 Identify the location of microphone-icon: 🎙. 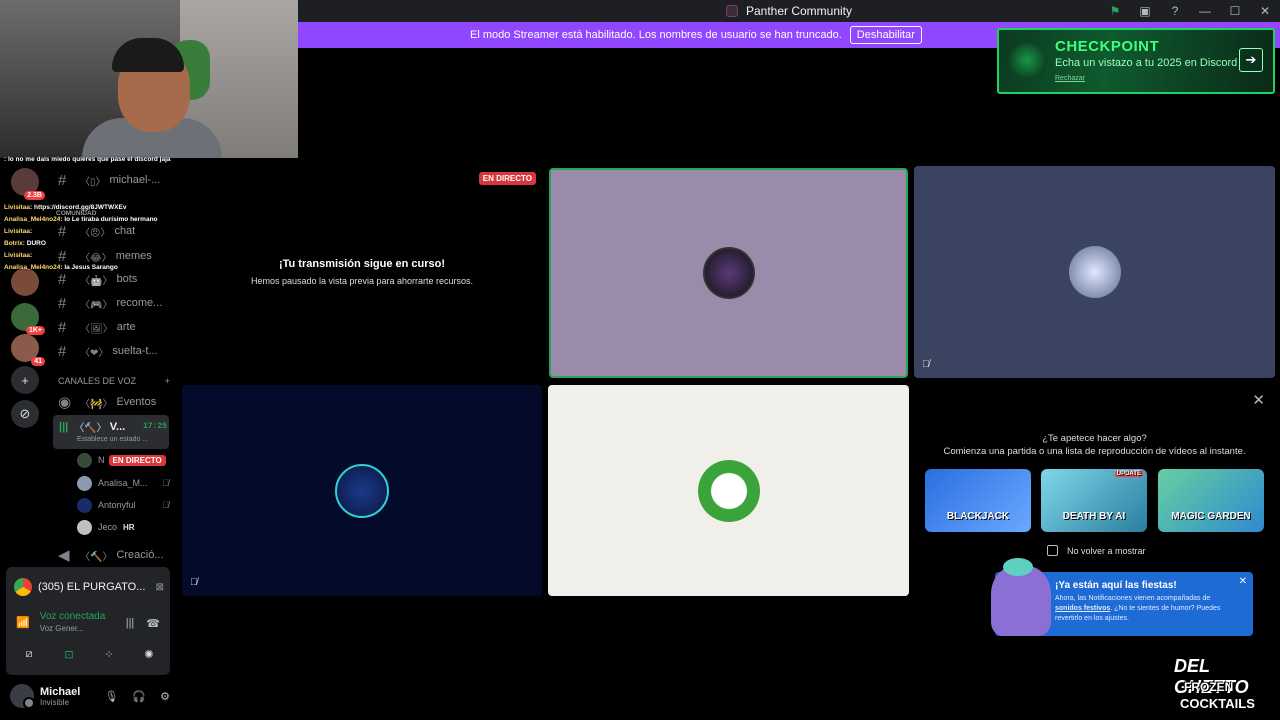
(111, 696).